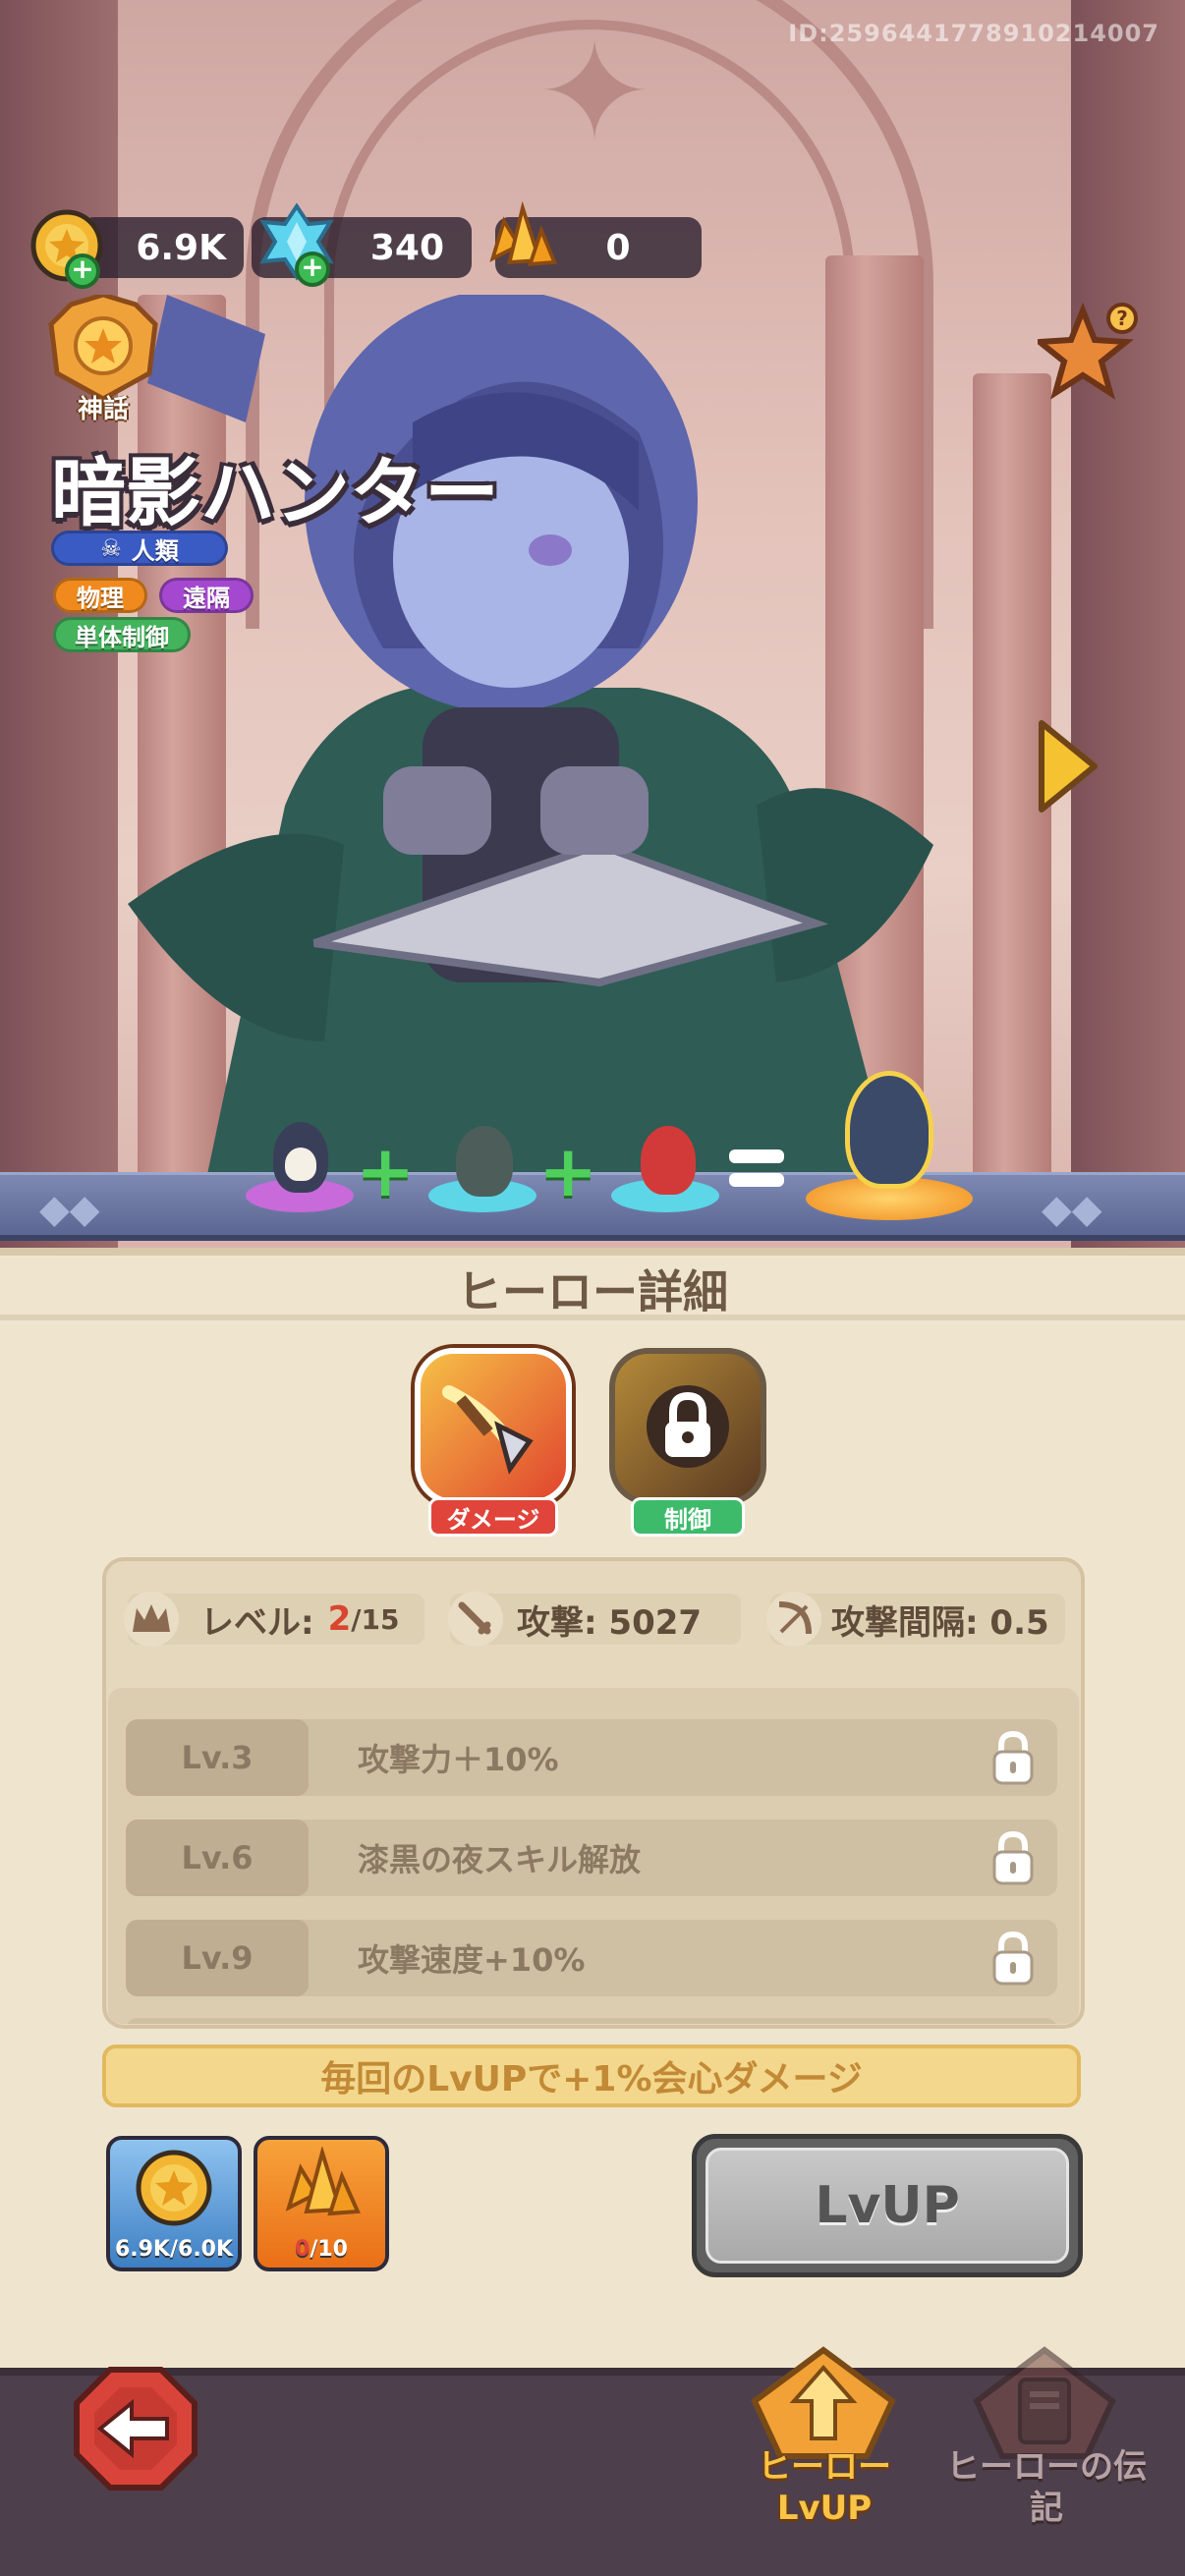  I want to click on unlock-level: Lv.9, so click(217, 1958).